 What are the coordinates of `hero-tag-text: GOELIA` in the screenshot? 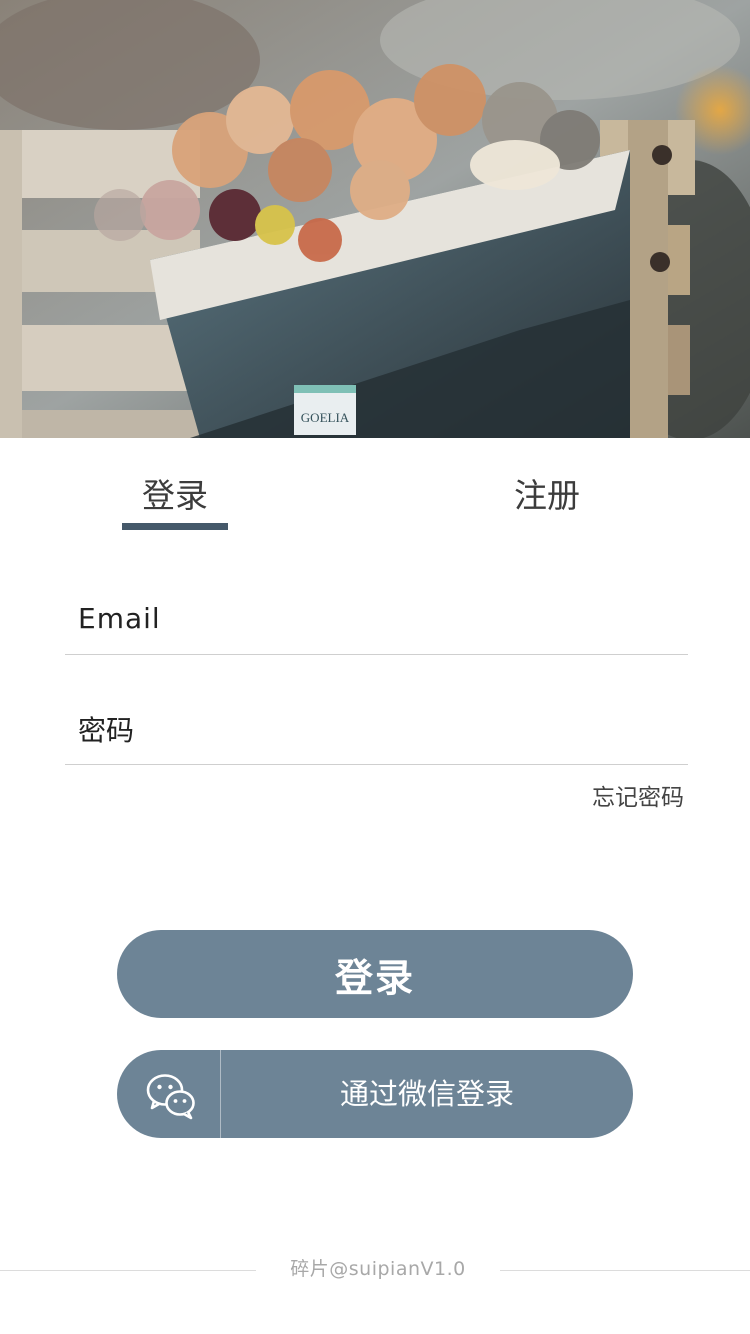 It's located at (325, 417).